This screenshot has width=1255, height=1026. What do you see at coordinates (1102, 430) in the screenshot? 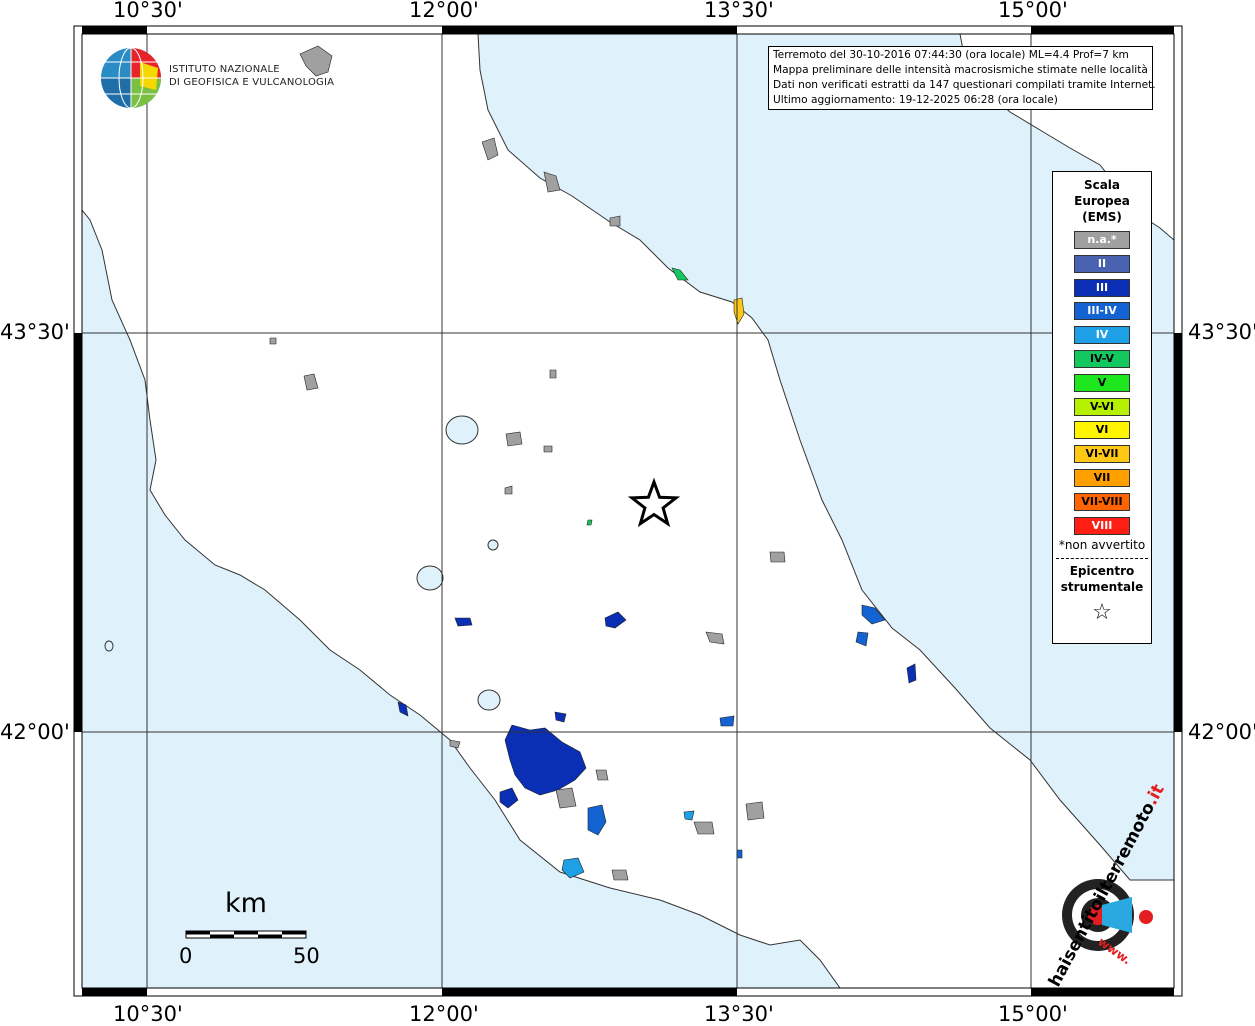
I see `legend-item-8: VI` at bounding box center [1102, 430].